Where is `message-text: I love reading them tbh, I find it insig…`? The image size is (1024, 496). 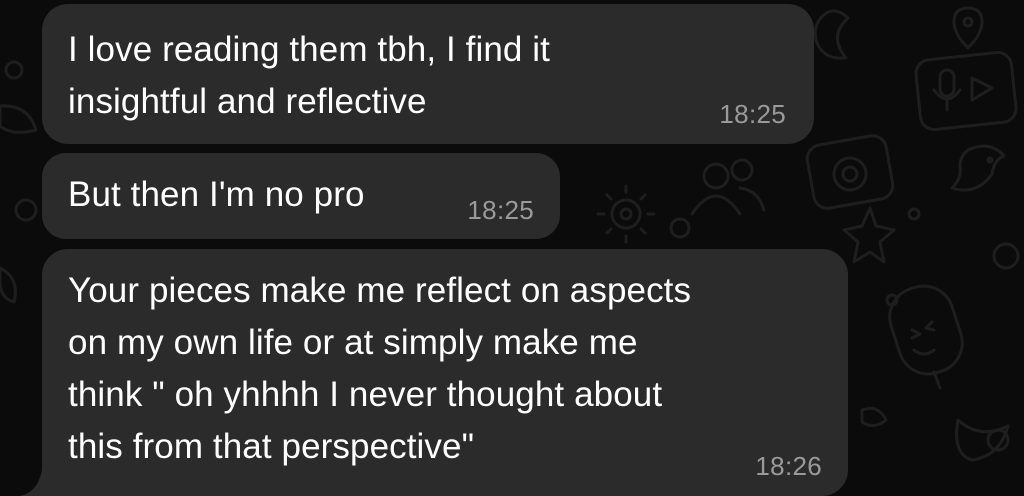
message-text: I love reading them tbh, I find it insig… is located at coordinates (309, 75).